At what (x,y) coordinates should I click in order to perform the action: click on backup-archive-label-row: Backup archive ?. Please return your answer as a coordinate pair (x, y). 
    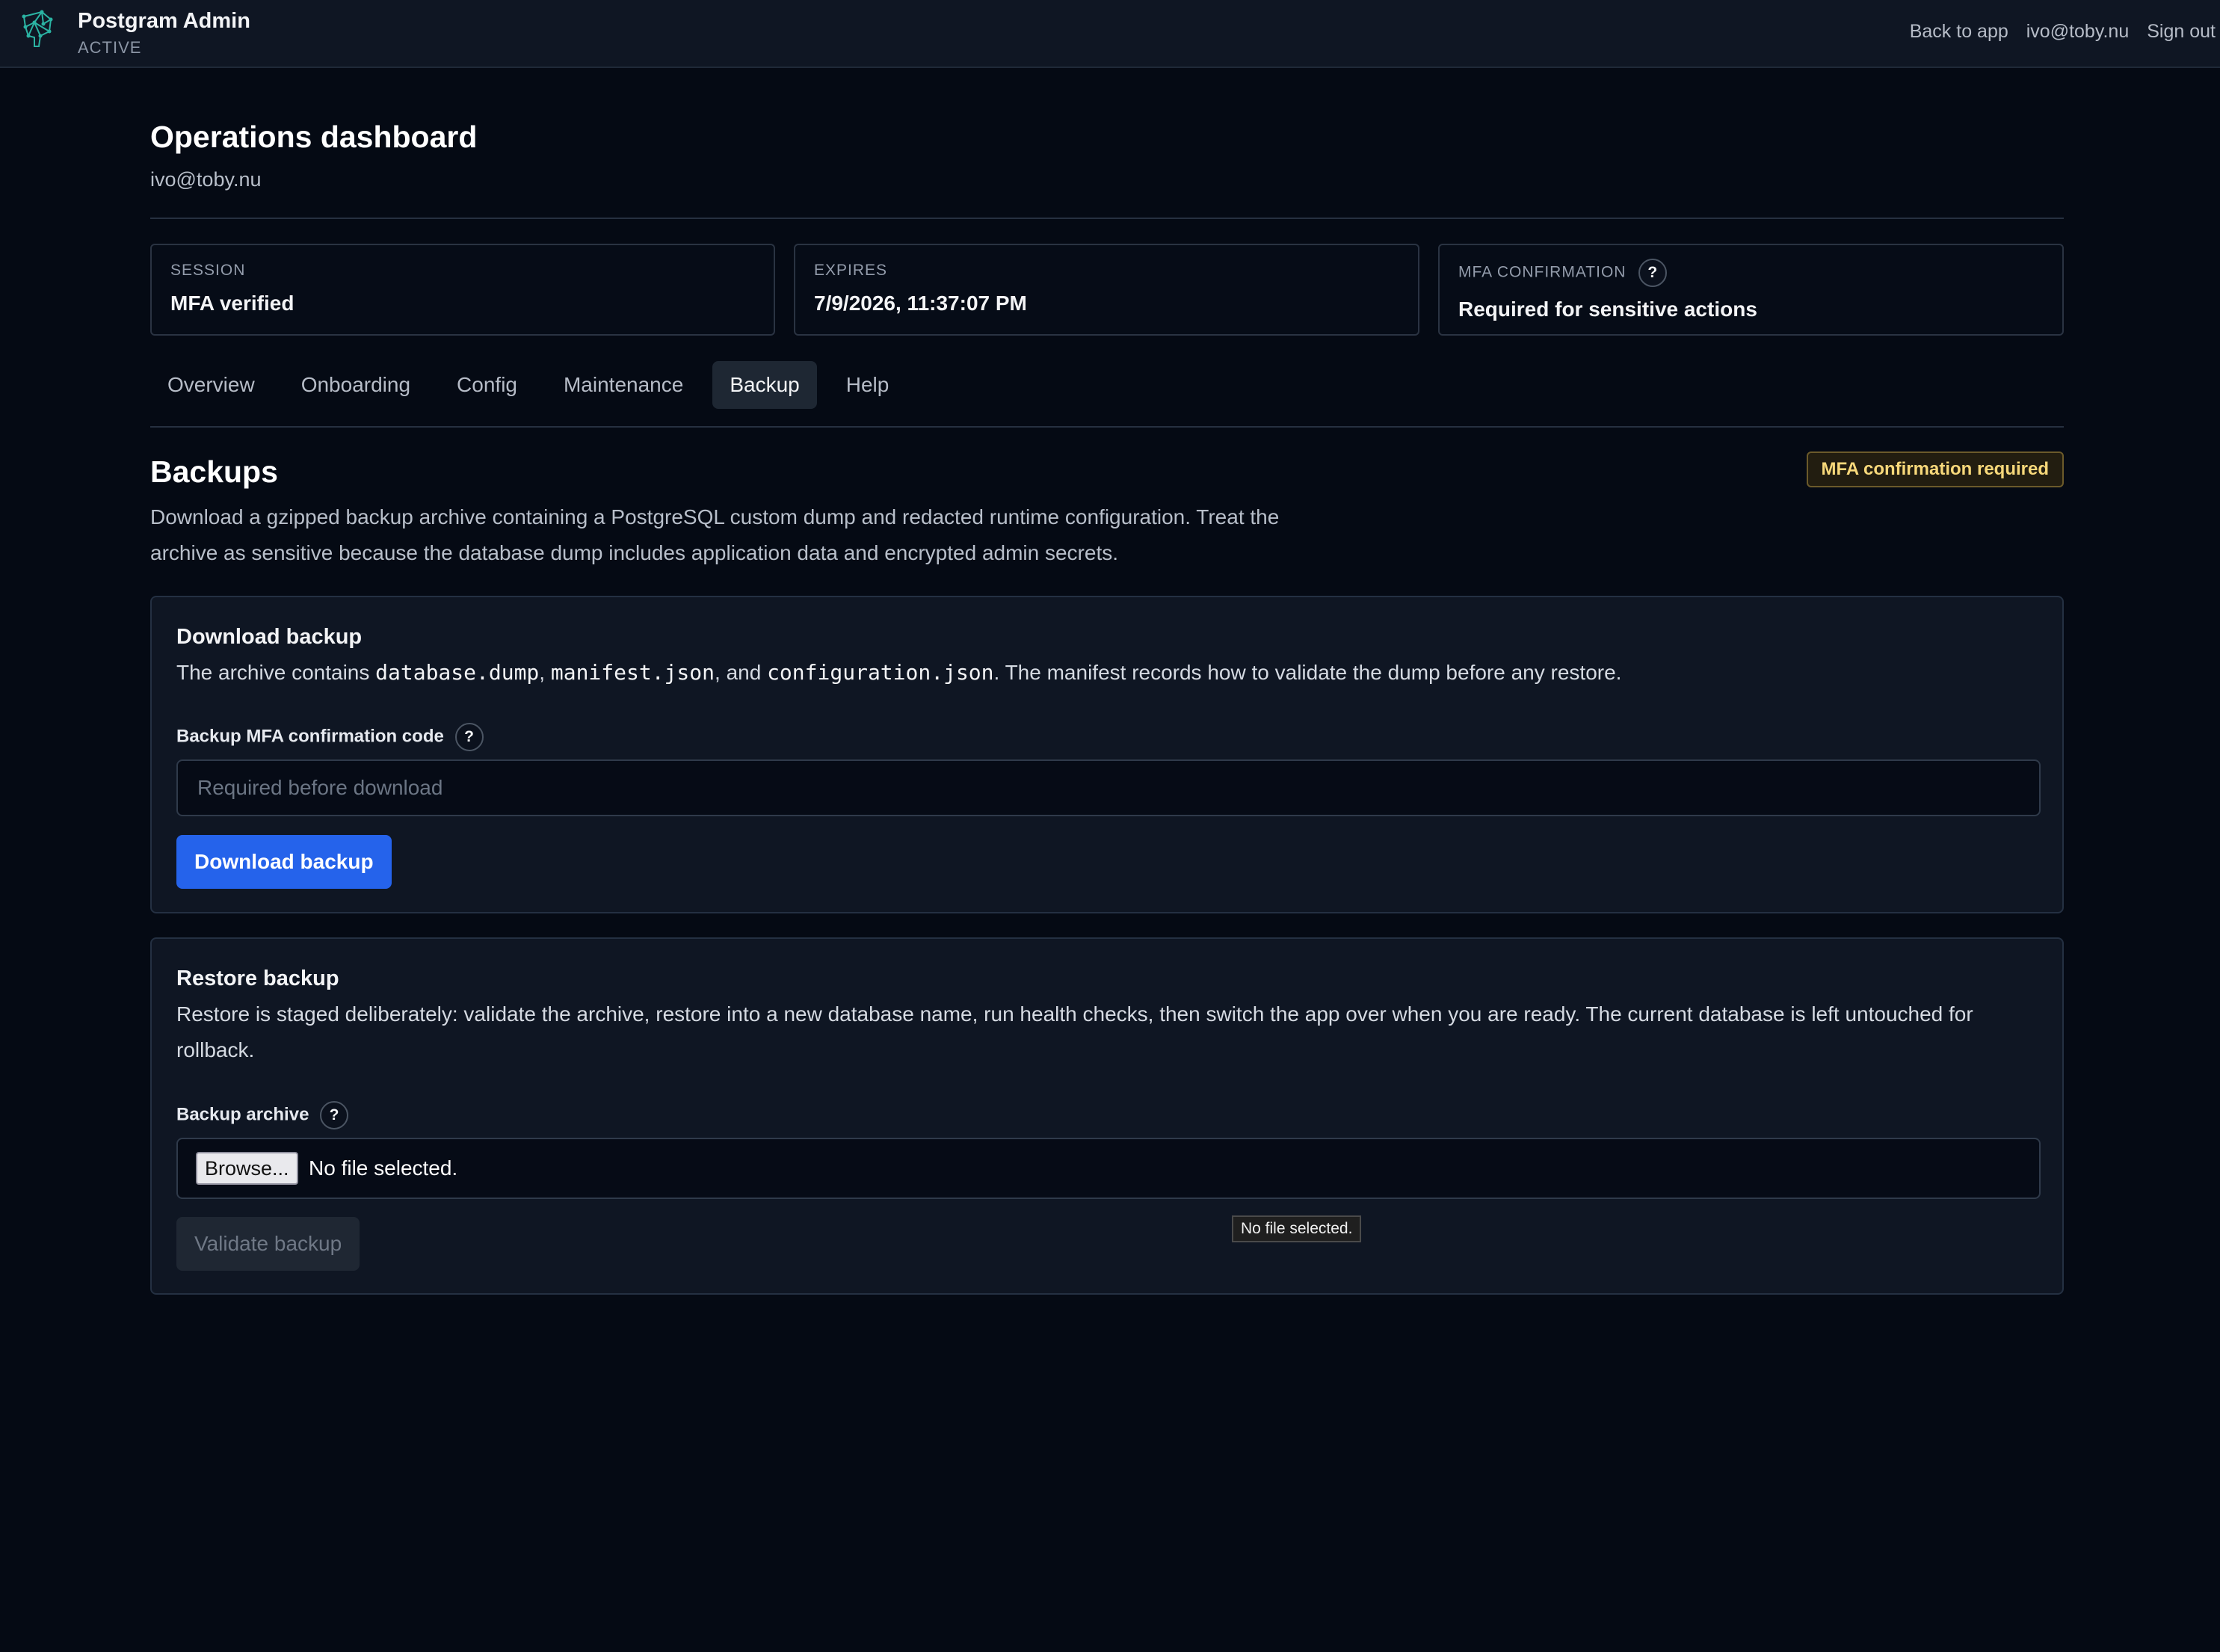
    Looking at the image, I should click on (262, 1115).